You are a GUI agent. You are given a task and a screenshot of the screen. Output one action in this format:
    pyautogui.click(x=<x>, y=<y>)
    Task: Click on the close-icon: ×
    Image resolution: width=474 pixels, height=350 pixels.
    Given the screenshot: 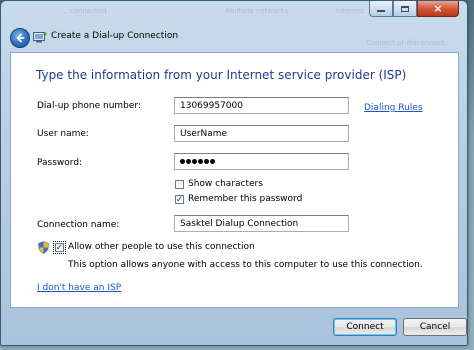 What is the action you would take?
    pyautogui.click(x=438, y=8)
    